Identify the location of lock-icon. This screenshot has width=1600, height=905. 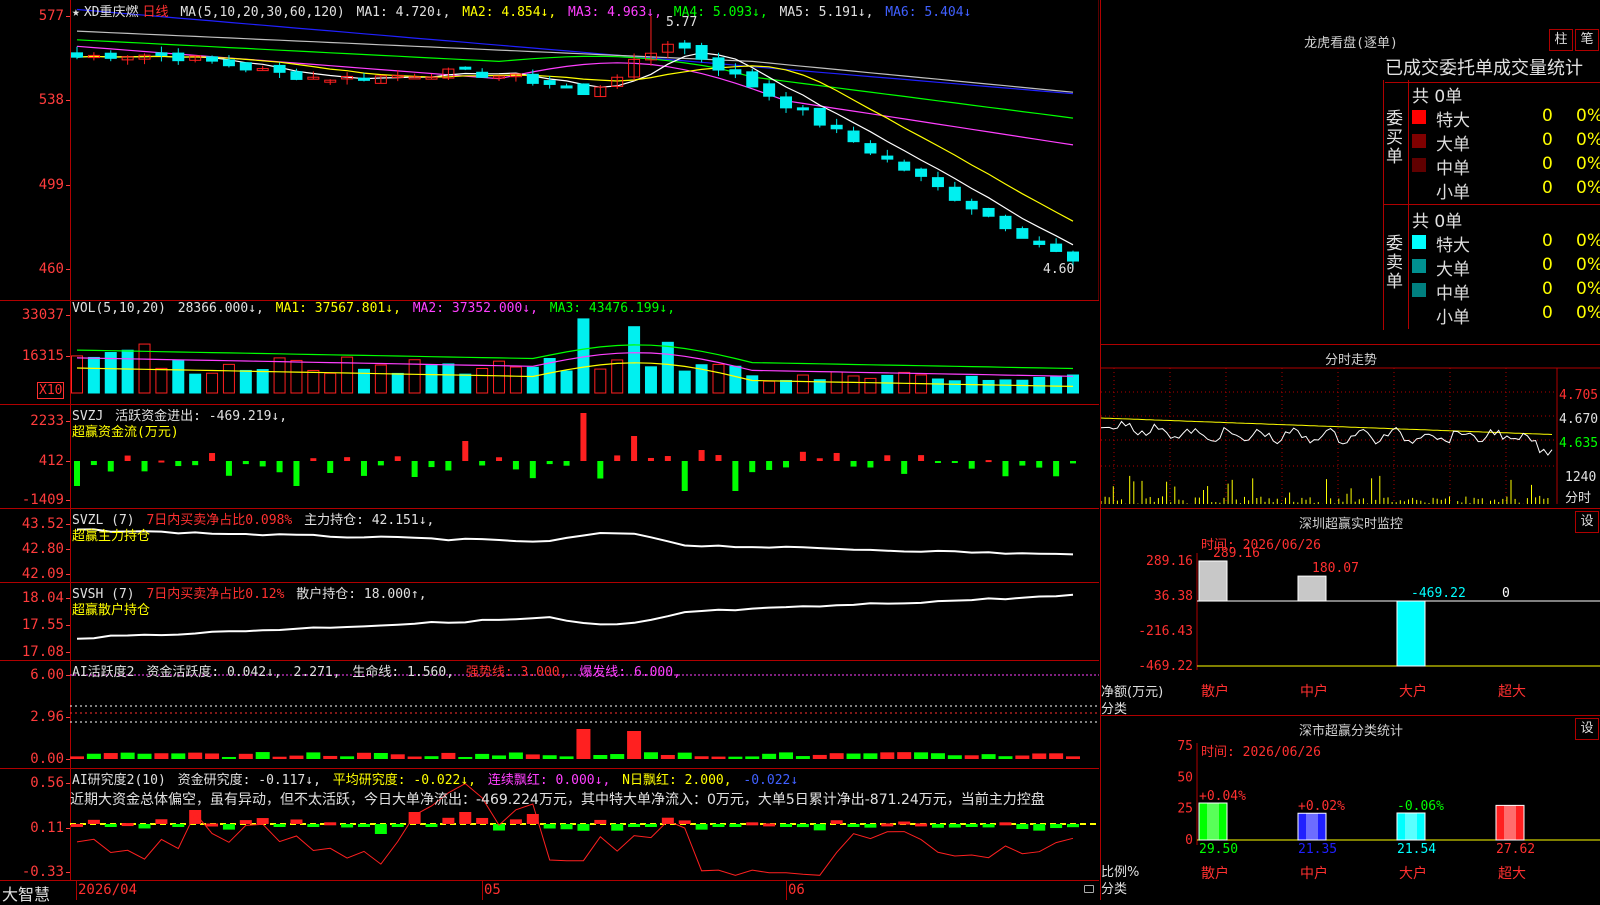
(1089, 889).